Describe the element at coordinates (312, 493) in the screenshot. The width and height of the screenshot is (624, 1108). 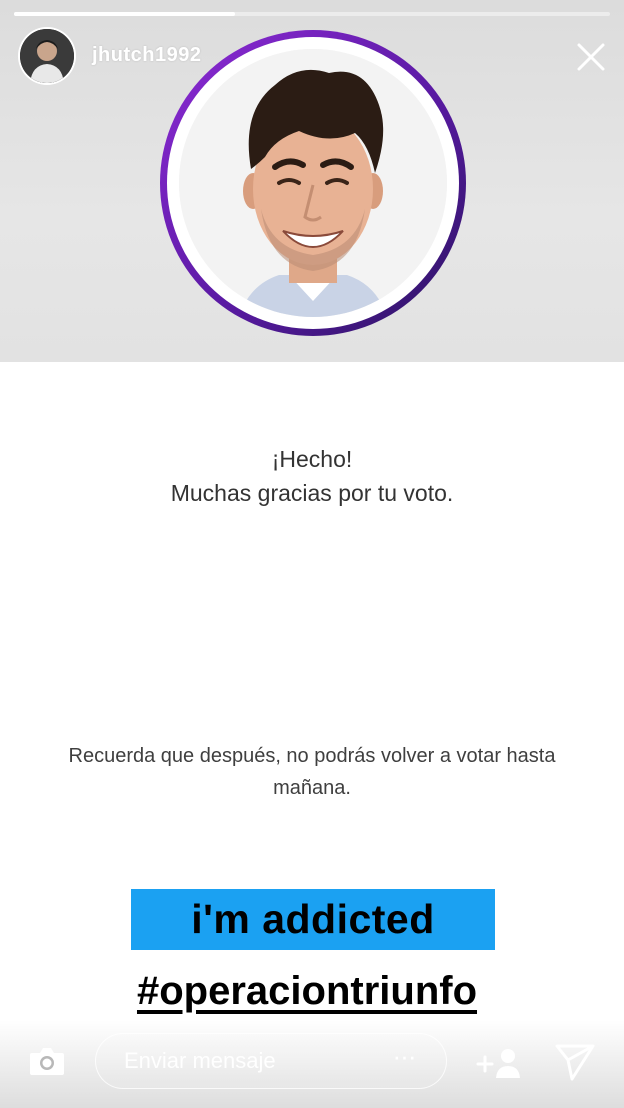
I see `vote-confirmation-text: Muchas gracias por tu voto.` at that location.